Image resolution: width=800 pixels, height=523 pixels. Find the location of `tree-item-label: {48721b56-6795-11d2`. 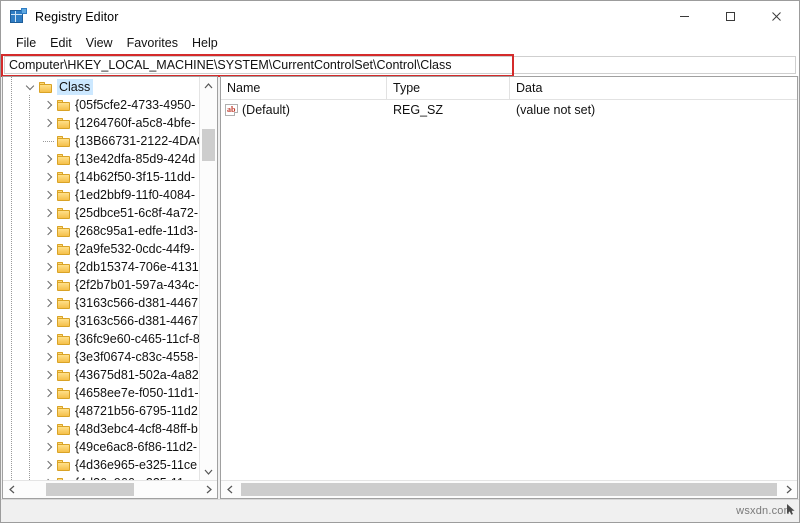

tree-item-label: {48721b56-6795-11d2 is located at coordinates (136, 411).